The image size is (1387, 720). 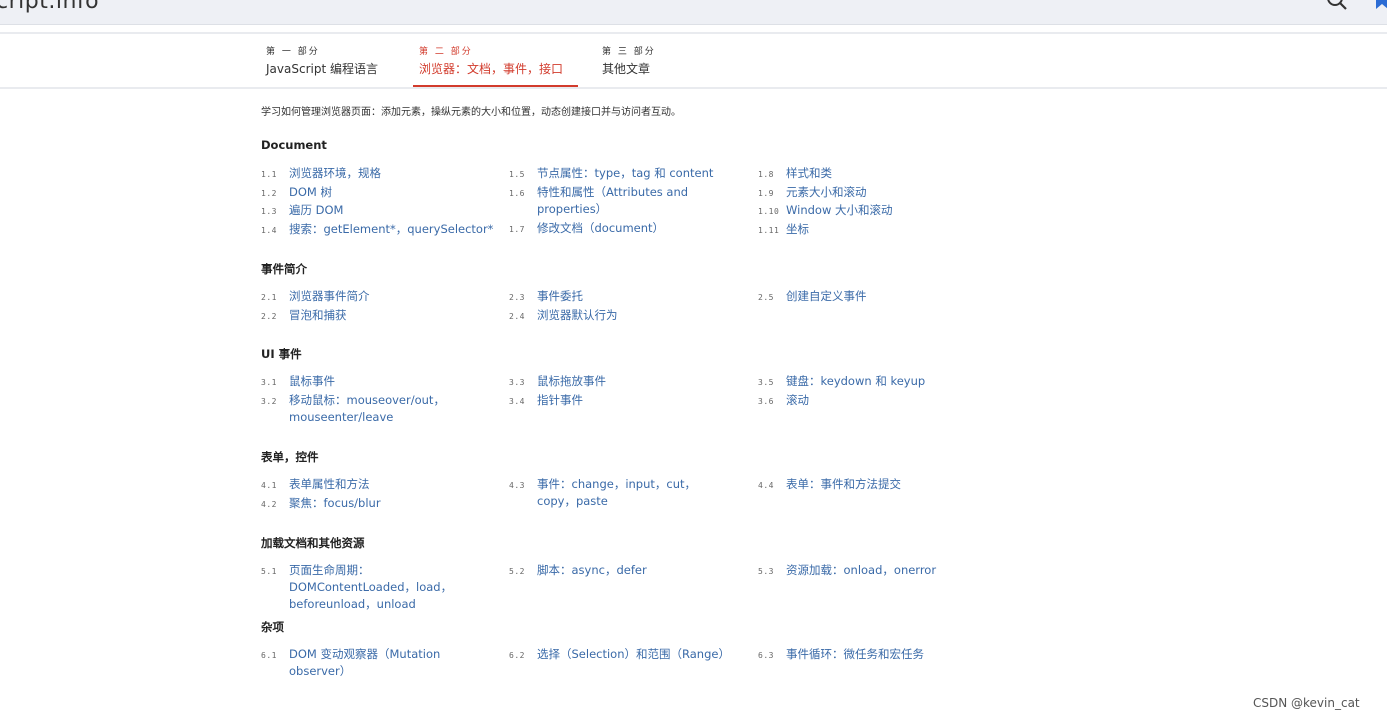 What do you see at coordinates (49, 7) in the screenshot?
I see `site-logo: cript.info` at bounding box center [49, 7].